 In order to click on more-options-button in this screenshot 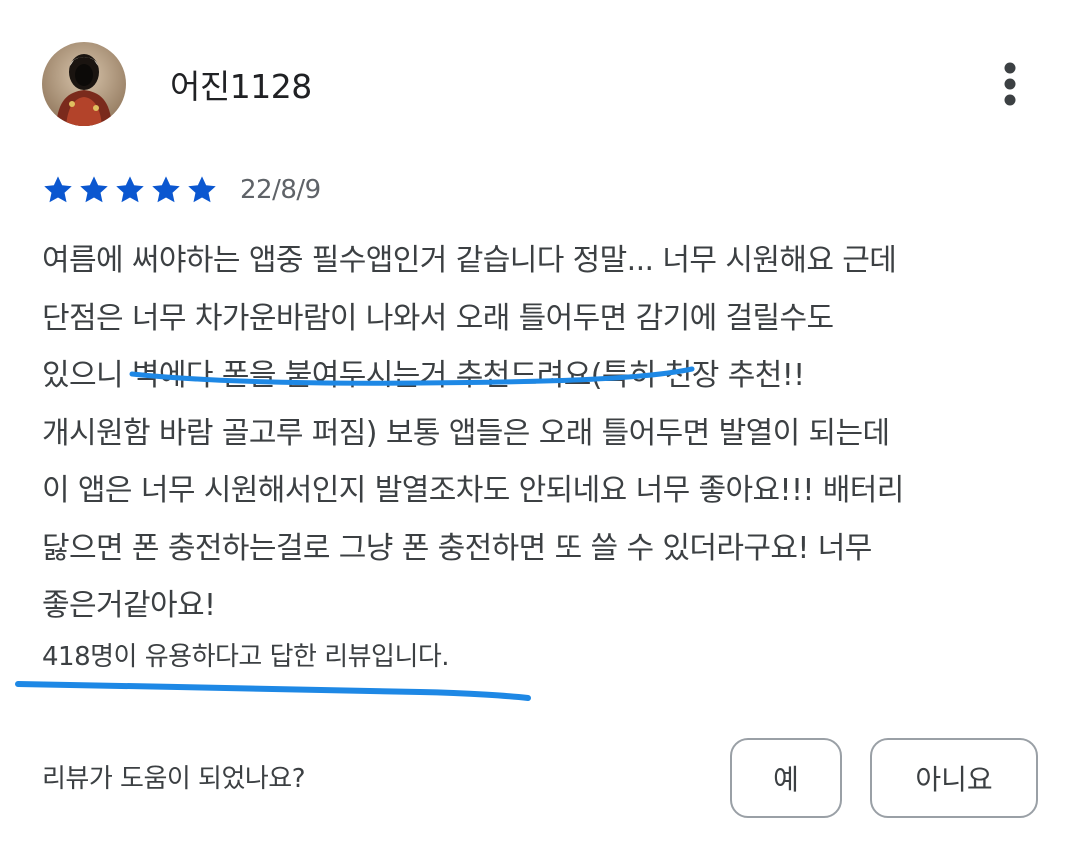, I will do `click(1010, 84)`.